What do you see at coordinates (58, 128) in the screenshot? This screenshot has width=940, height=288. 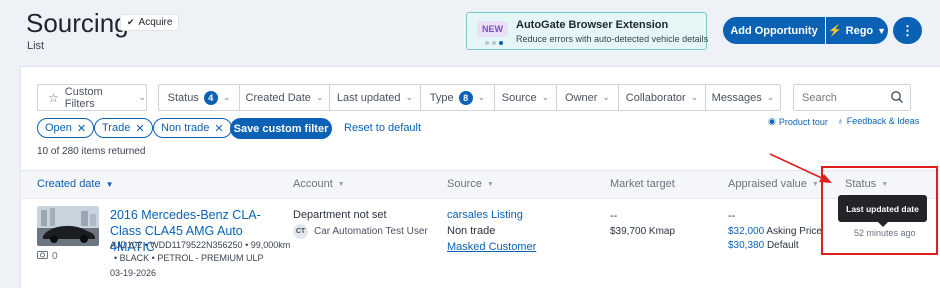 I see `chip-label: Open` at bounding box center [58, 128].